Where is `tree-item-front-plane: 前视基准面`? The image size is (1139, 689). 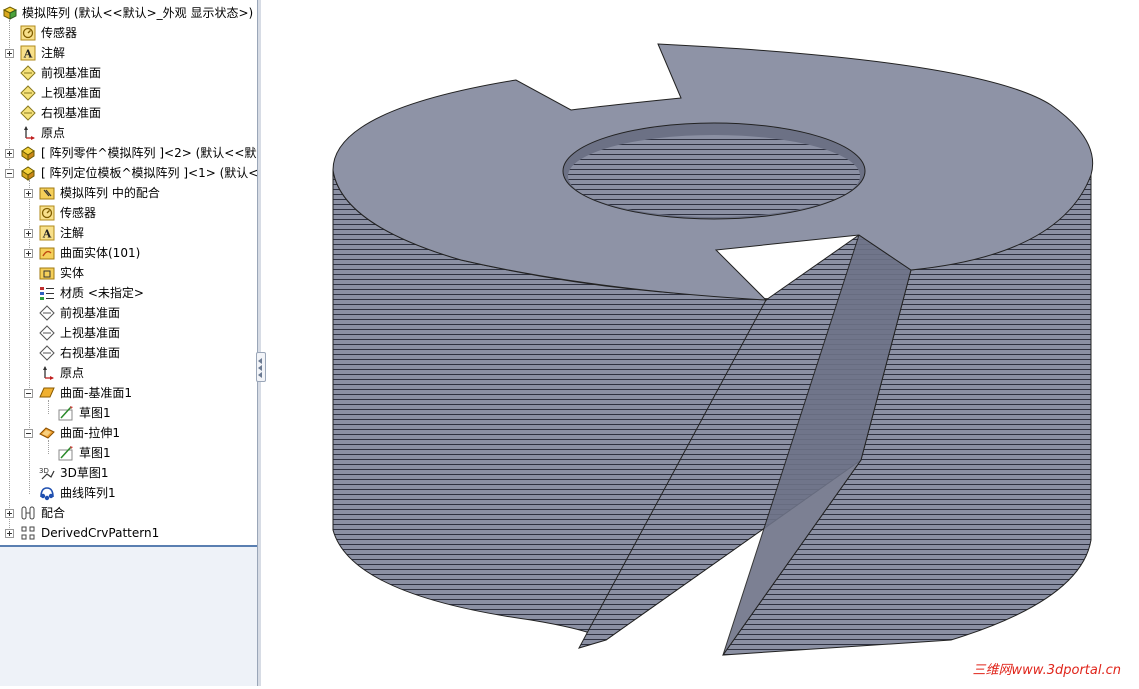
tree-item-front-plane: 前视基准面 is located at coordinates (128, 73).